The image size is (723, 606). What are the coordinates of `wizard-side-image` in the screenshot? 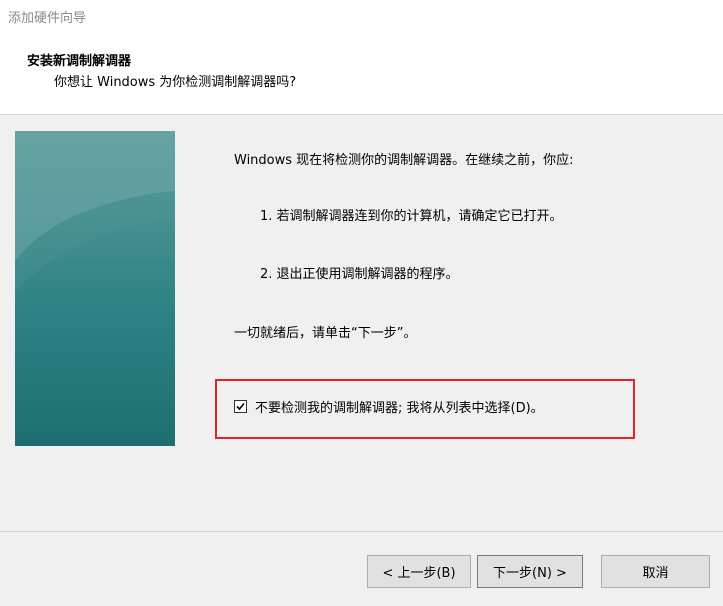 It's located at (95, 288).